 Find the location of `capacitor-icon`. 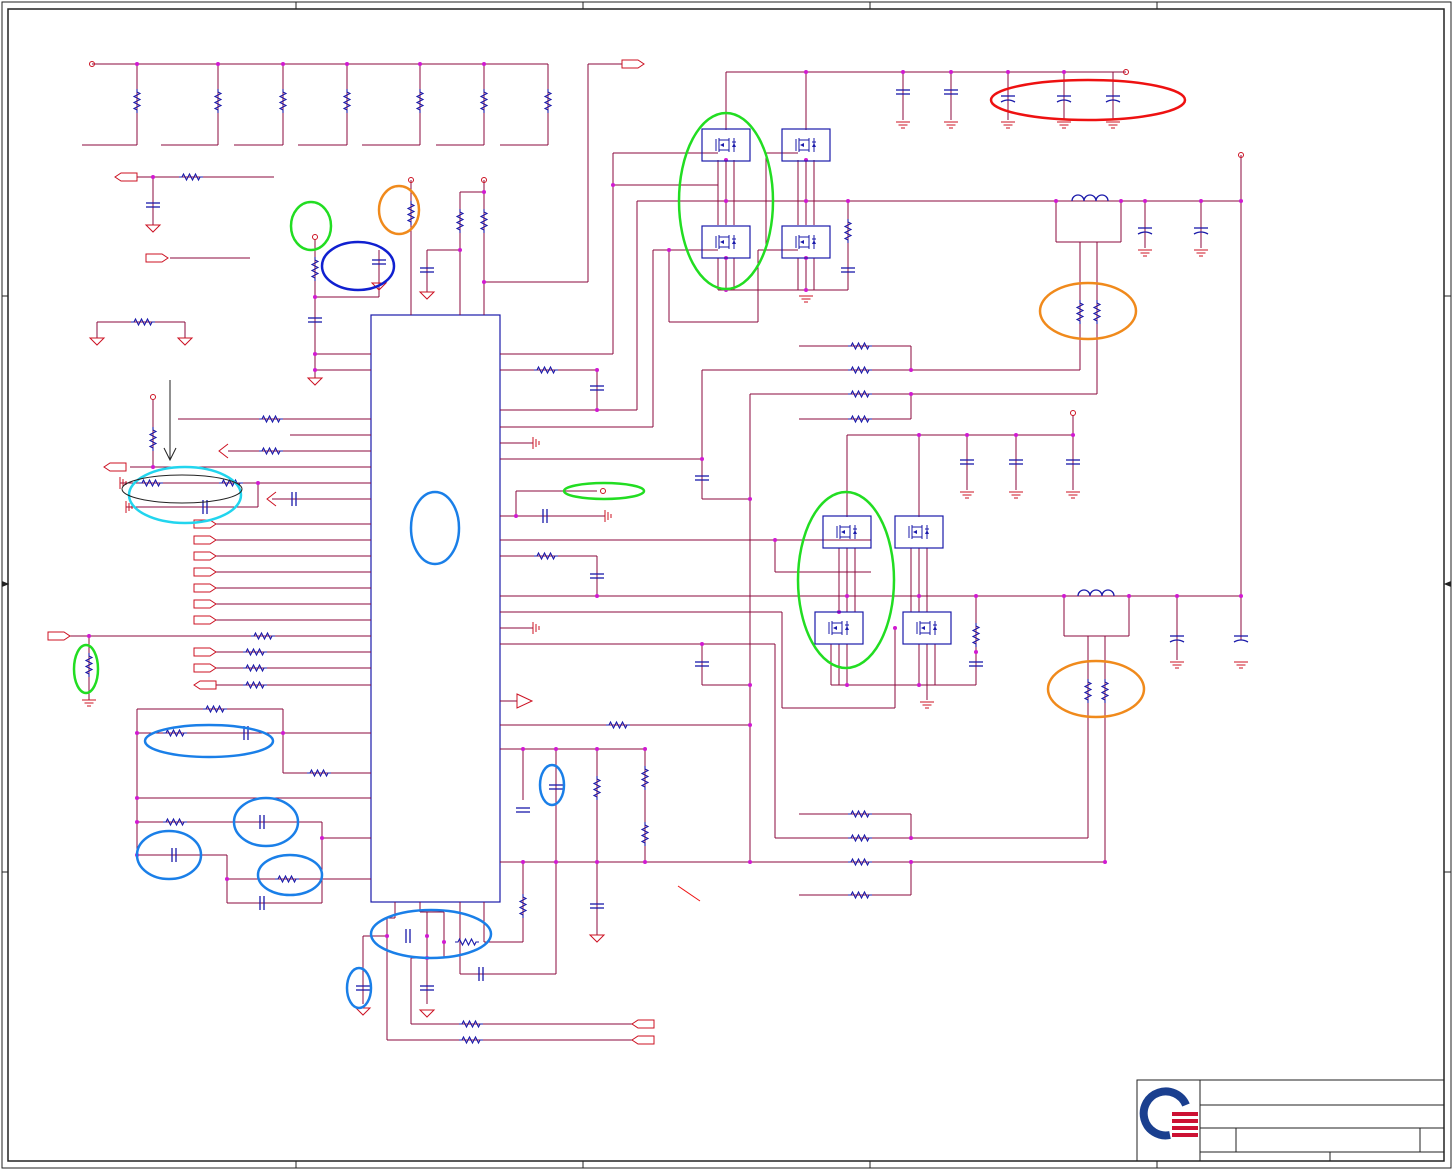

capacitor-icon is located at coordinates (408, 936).